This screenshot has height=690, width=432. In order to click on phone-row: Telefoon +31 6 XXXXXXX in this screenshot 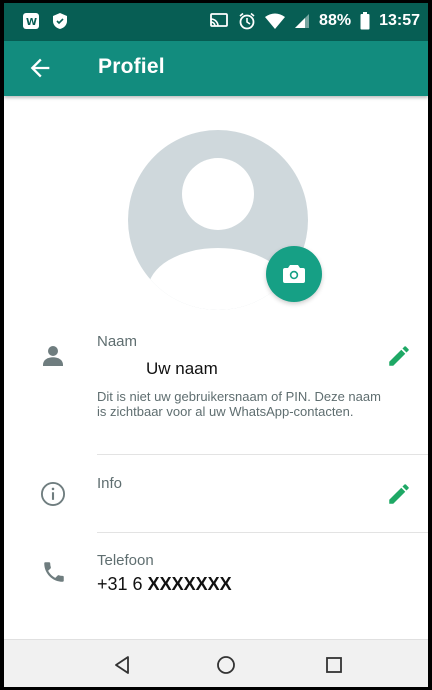, I will do `click(216, 573)`.